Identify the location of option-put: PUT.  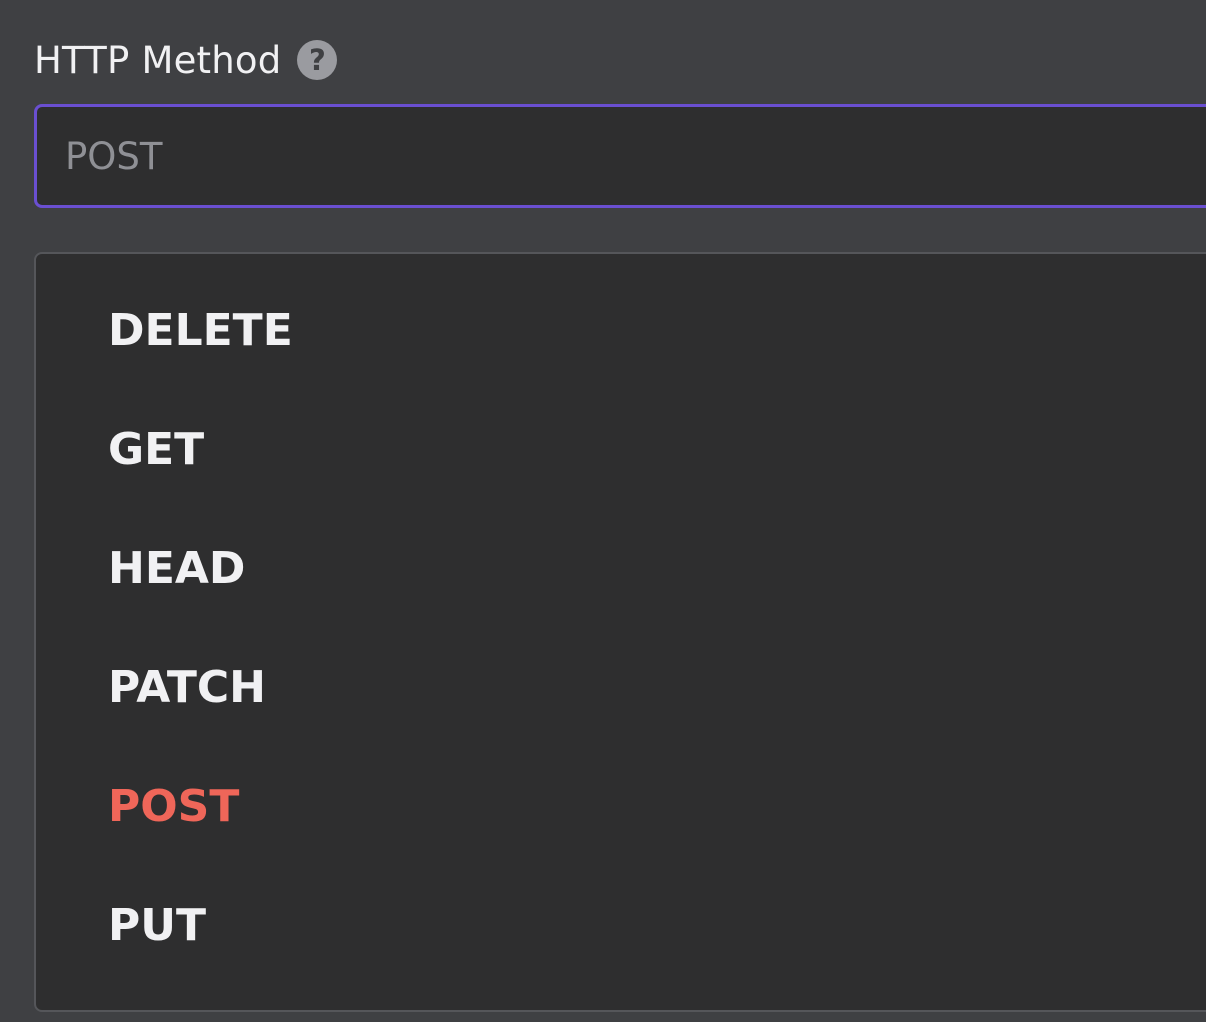
(621, 925).